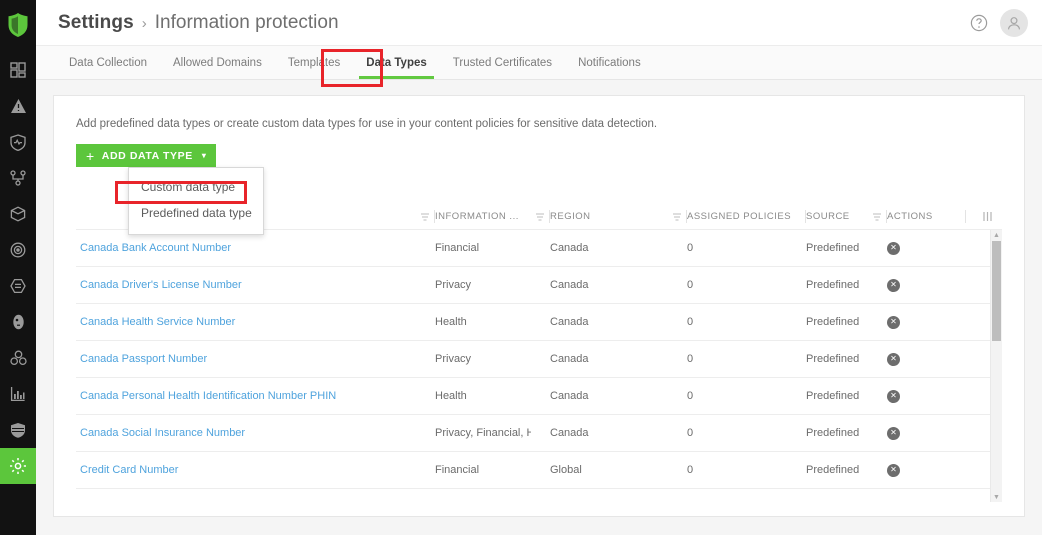 This screenshot has width=1042, height=535. What do you see at coordinates (457, 470) in the screenshot?
I see `cell-information-type: Financial` at bounding box center [457, 470].